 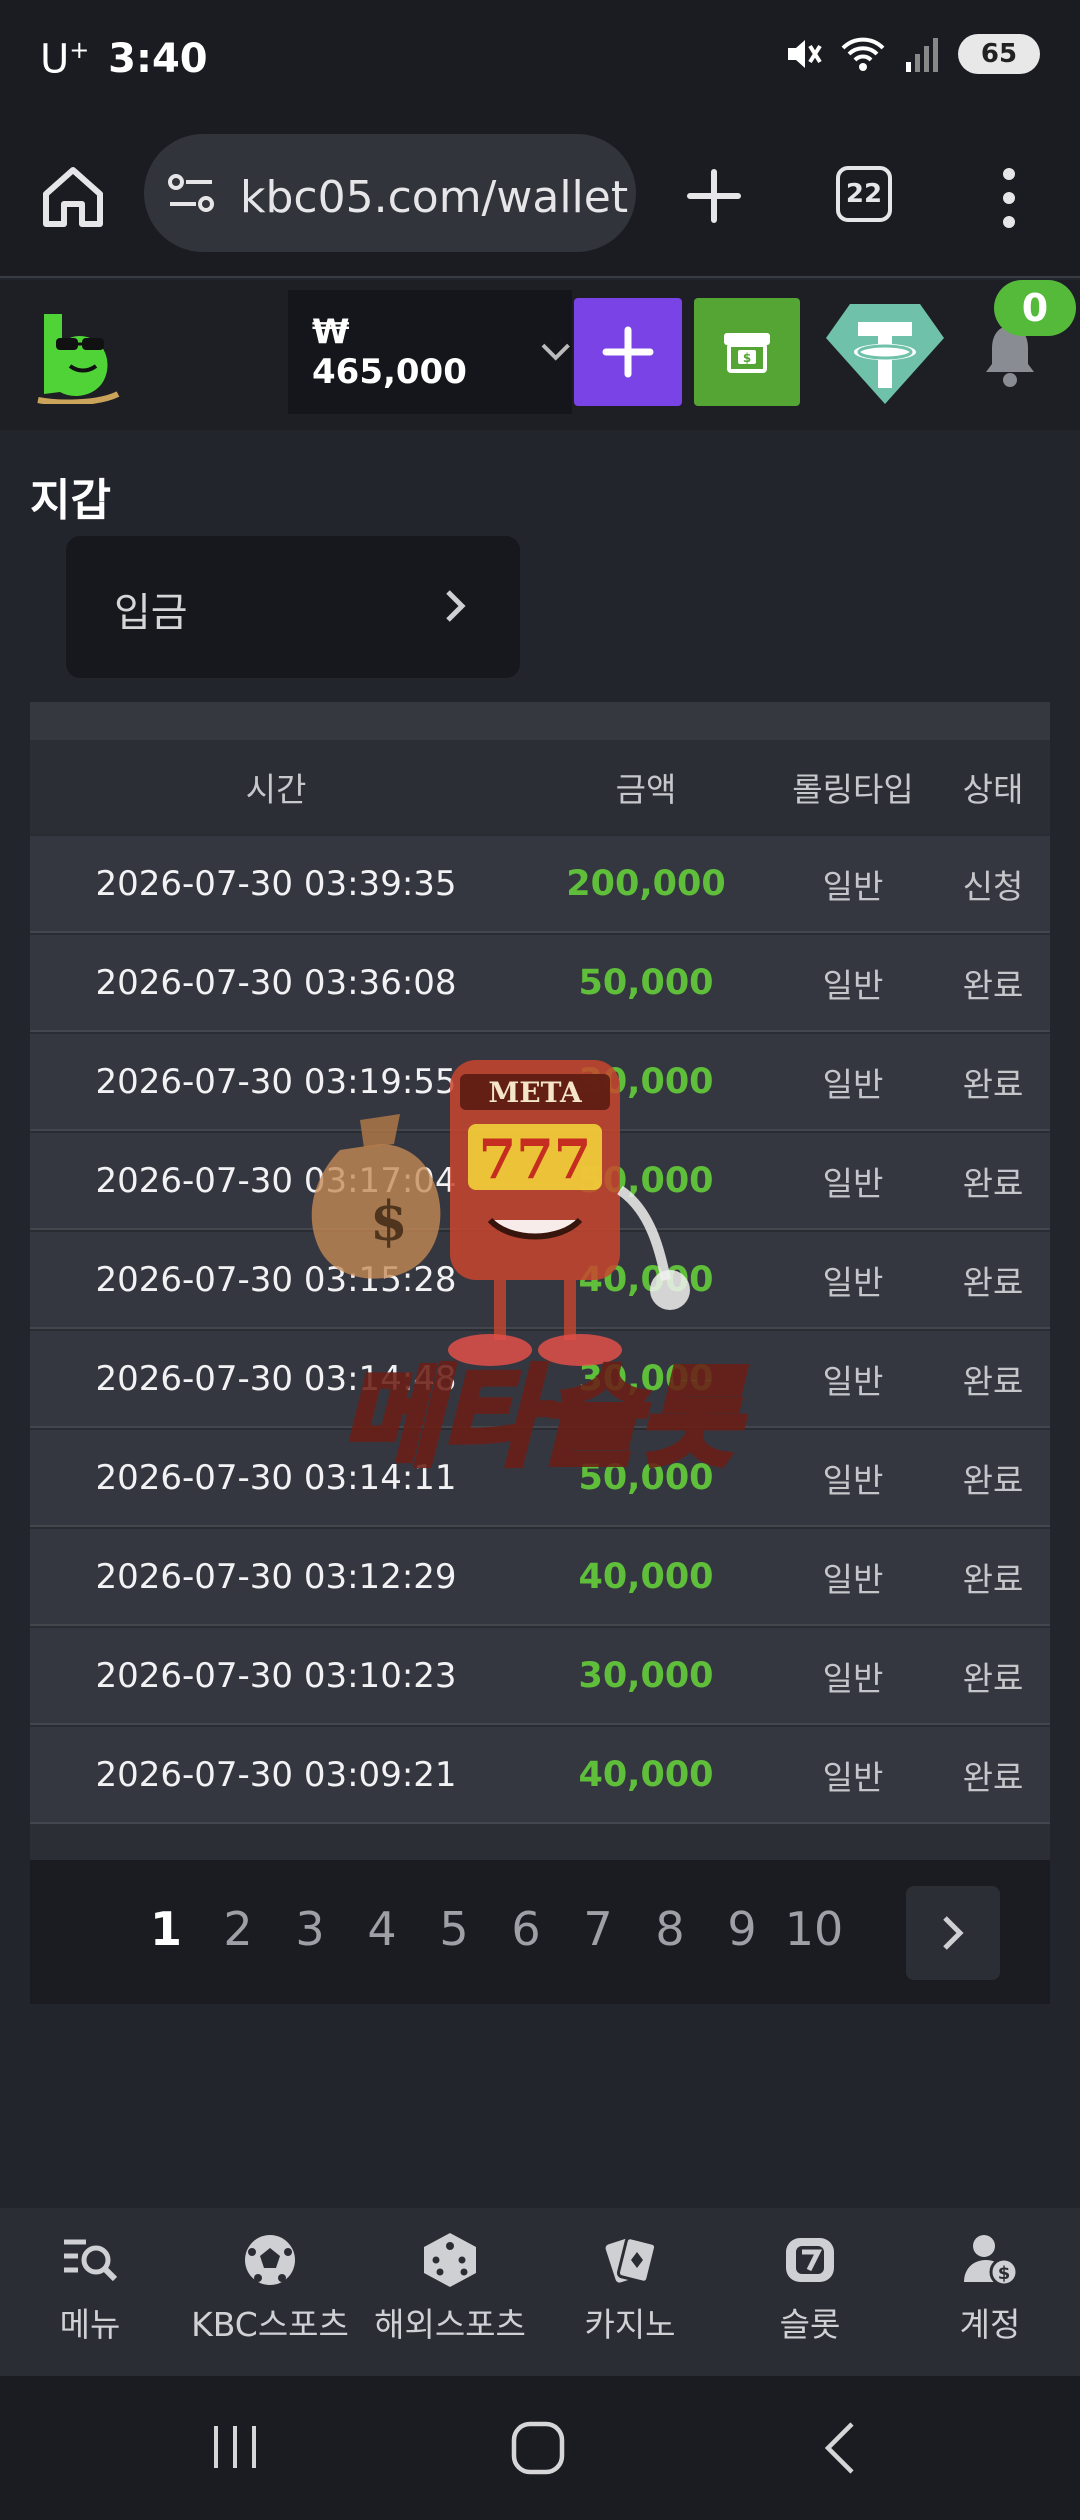 What do you see at coordinates (166, 1929) in the screenshot?
I see `page-1-button: 1` at bounding box center [166, 1929].